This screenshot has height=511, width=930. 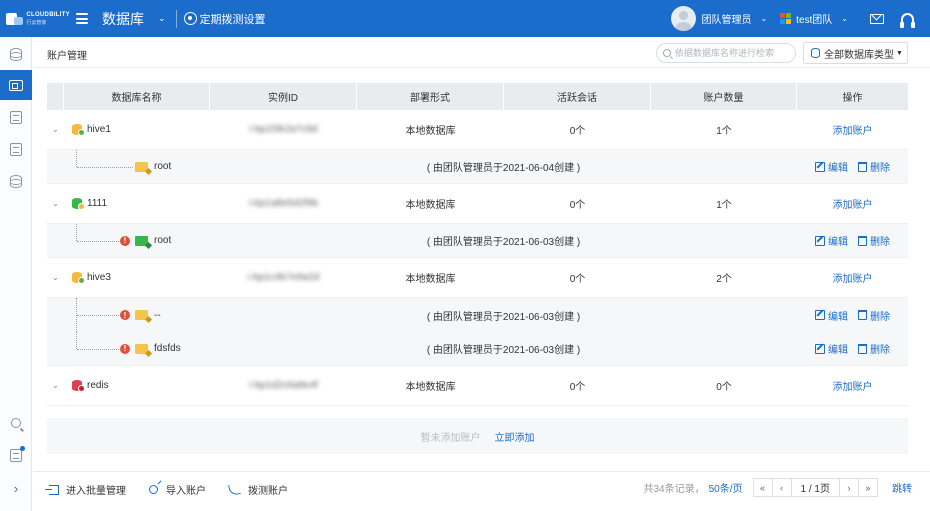 What do you see at coordinates (786, 18) in the screenshot?
I see `team-logo-icon` at bounding box center [786, 18].